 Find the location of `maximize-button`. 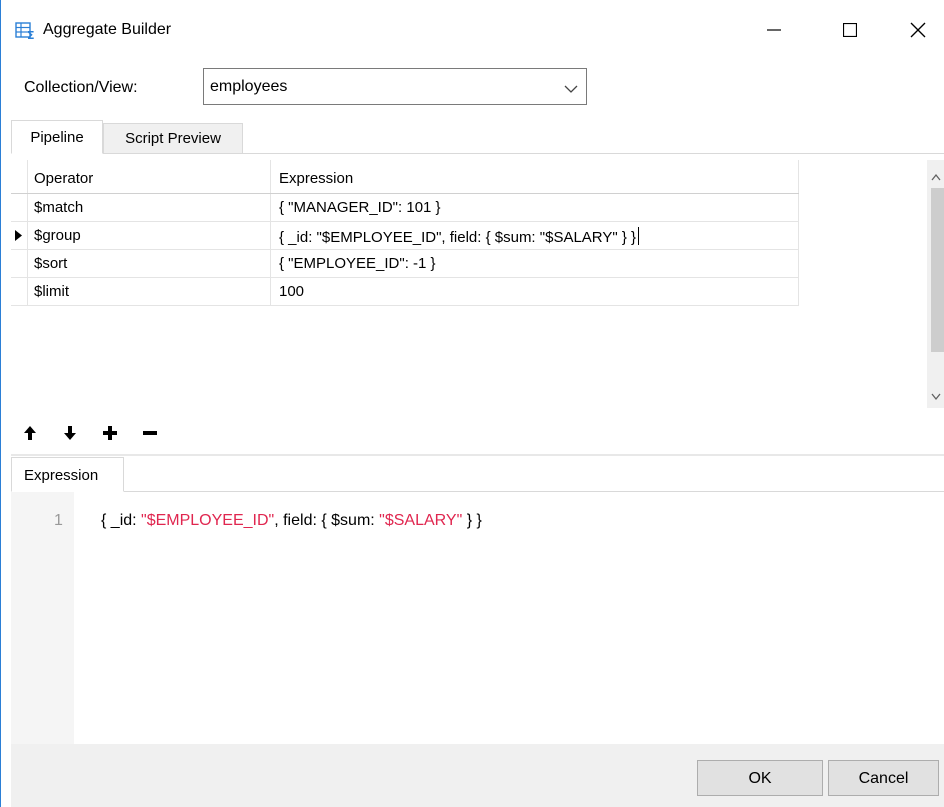

maximize-button is located at coordinates (850, 32).